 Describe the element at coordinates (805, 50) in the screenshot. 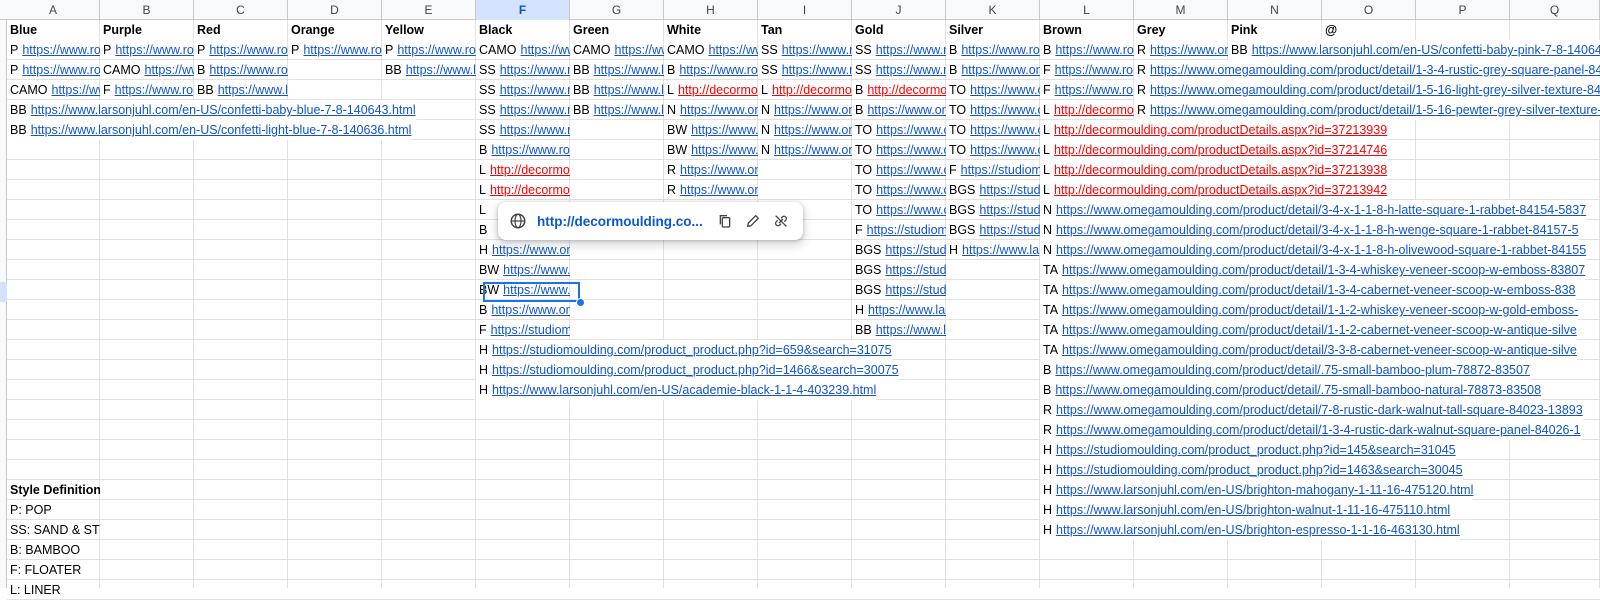

I see `cell-i2: SS https://www.r` at that location.